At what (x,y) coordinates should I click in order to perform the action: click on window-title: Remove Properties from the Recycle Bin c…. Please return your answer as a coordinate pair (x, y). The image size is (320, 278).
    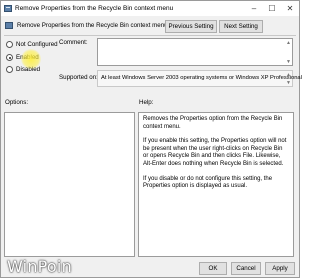
    Looking at the image, I should click on (94, 8).